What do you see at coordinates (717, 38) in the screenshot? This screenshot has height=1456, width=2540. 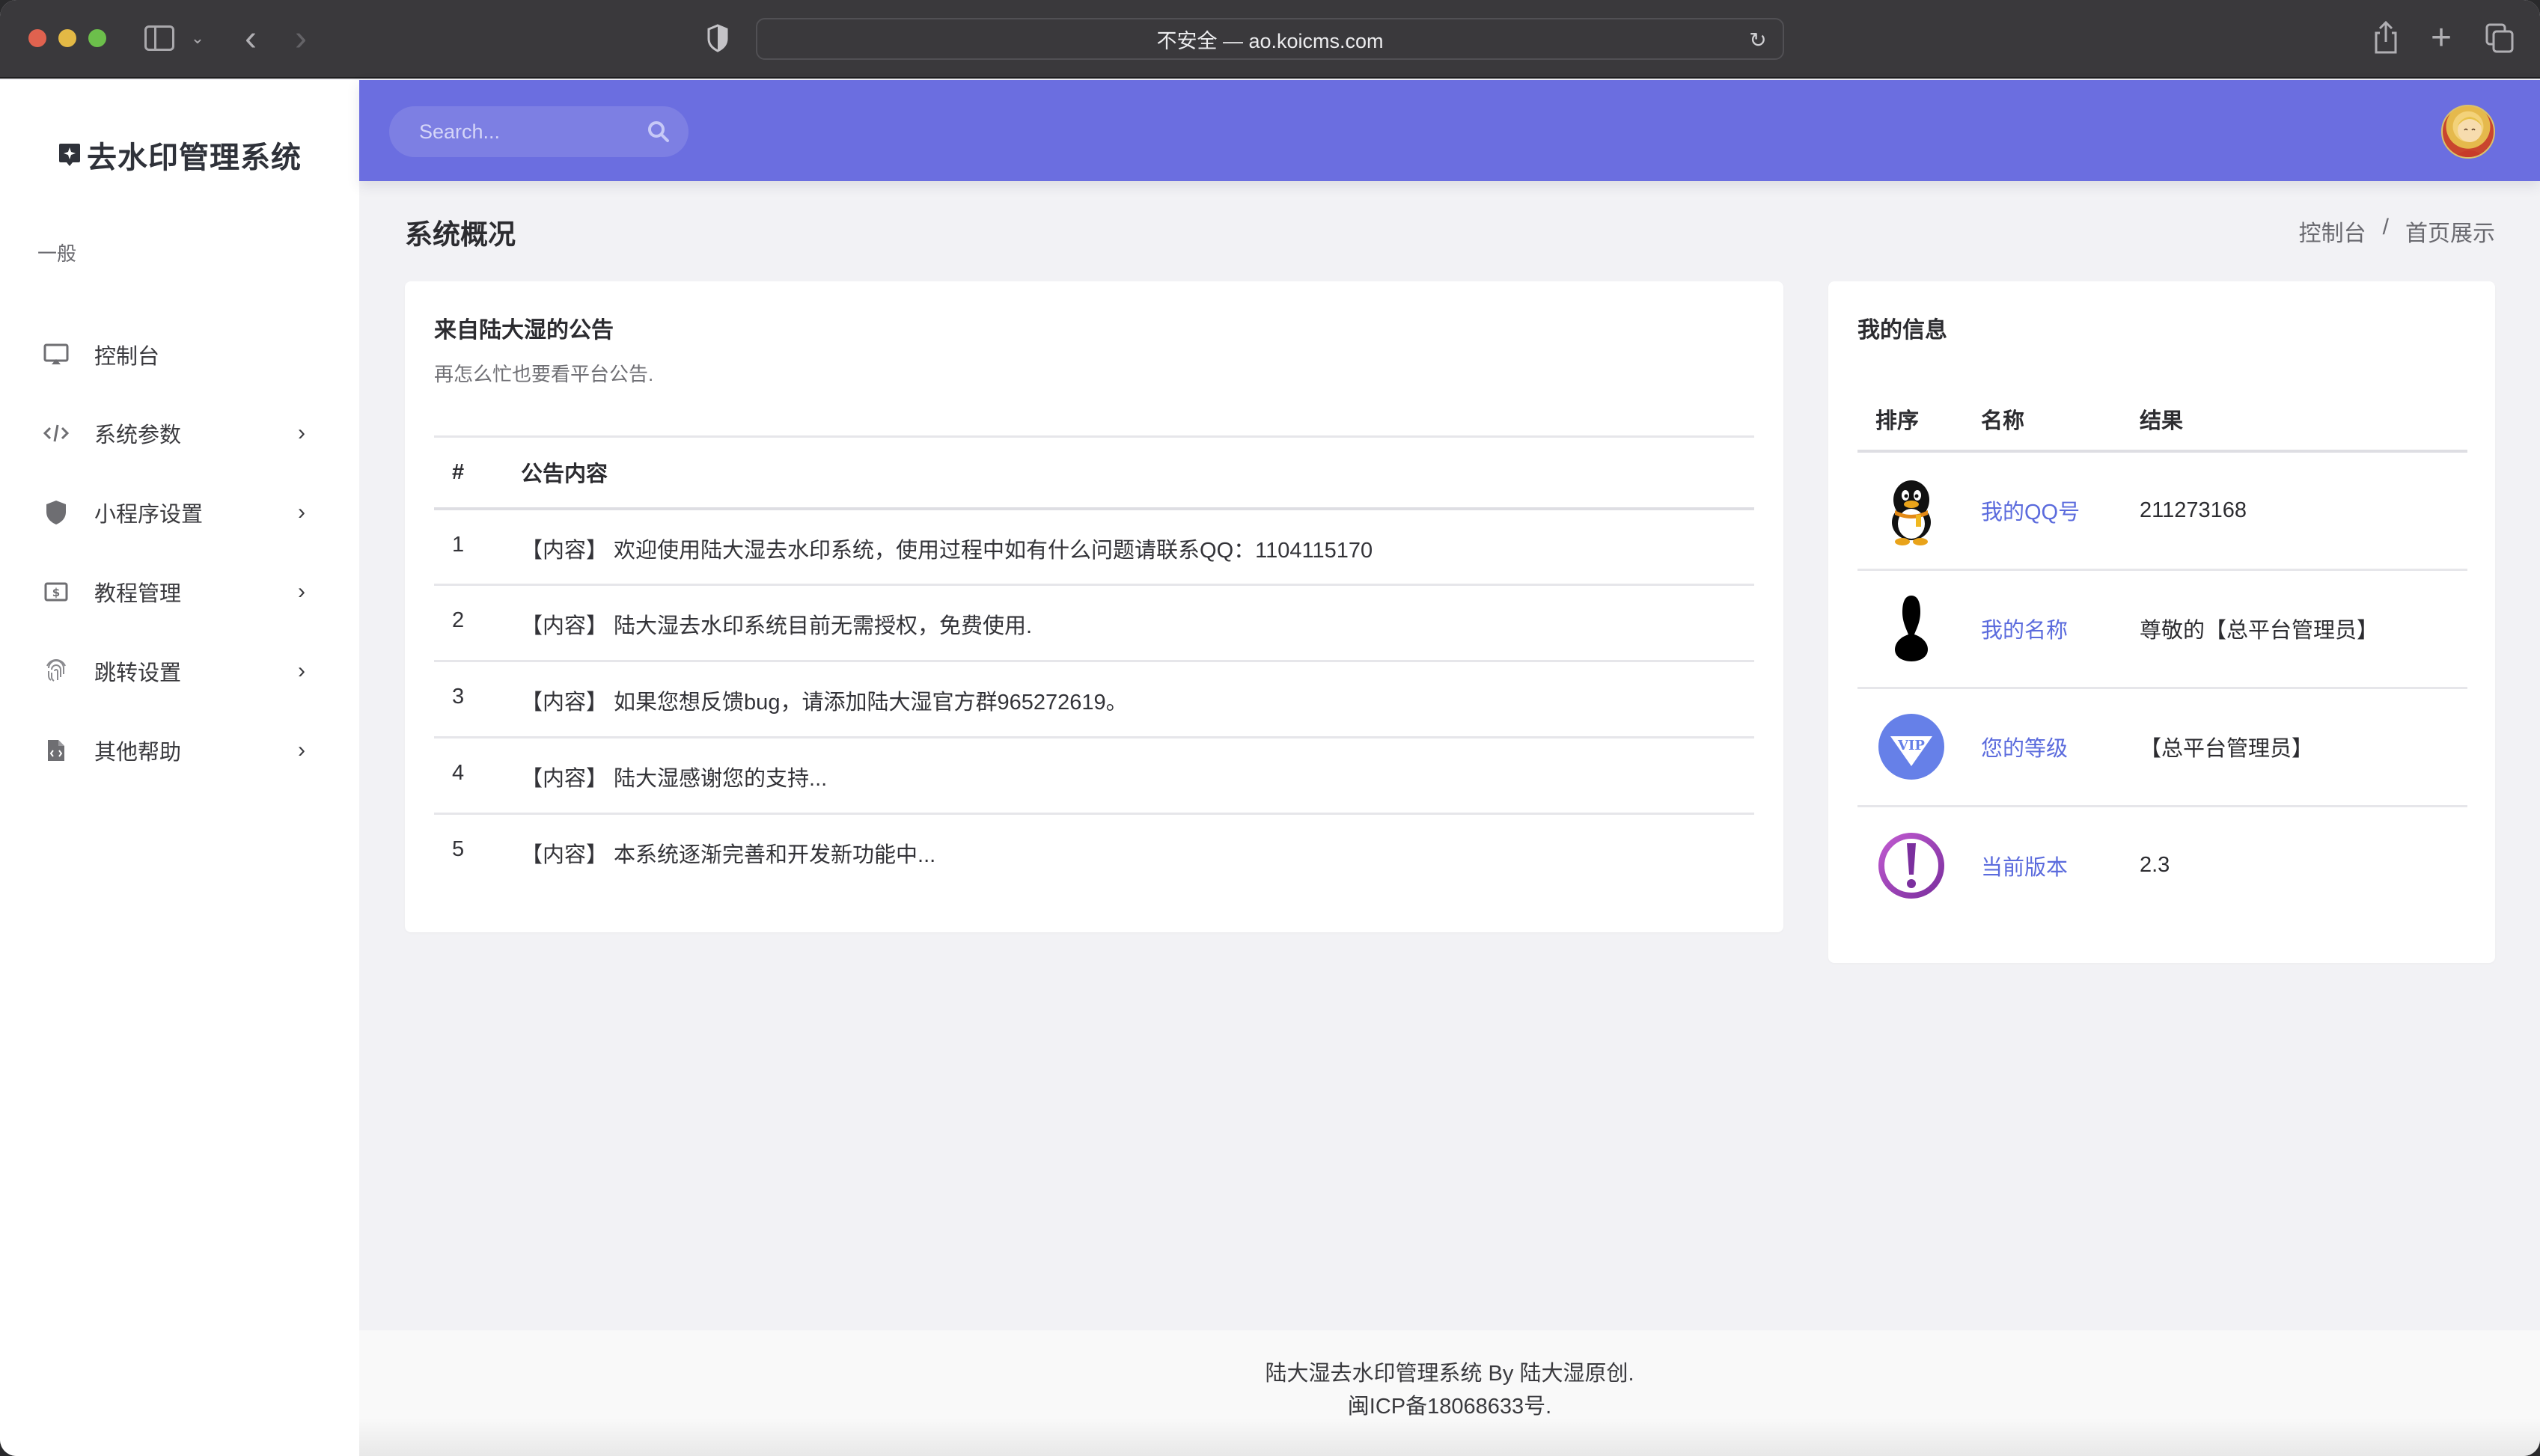 I see `privacy-shield-icon` at bounding box center [717, 38].